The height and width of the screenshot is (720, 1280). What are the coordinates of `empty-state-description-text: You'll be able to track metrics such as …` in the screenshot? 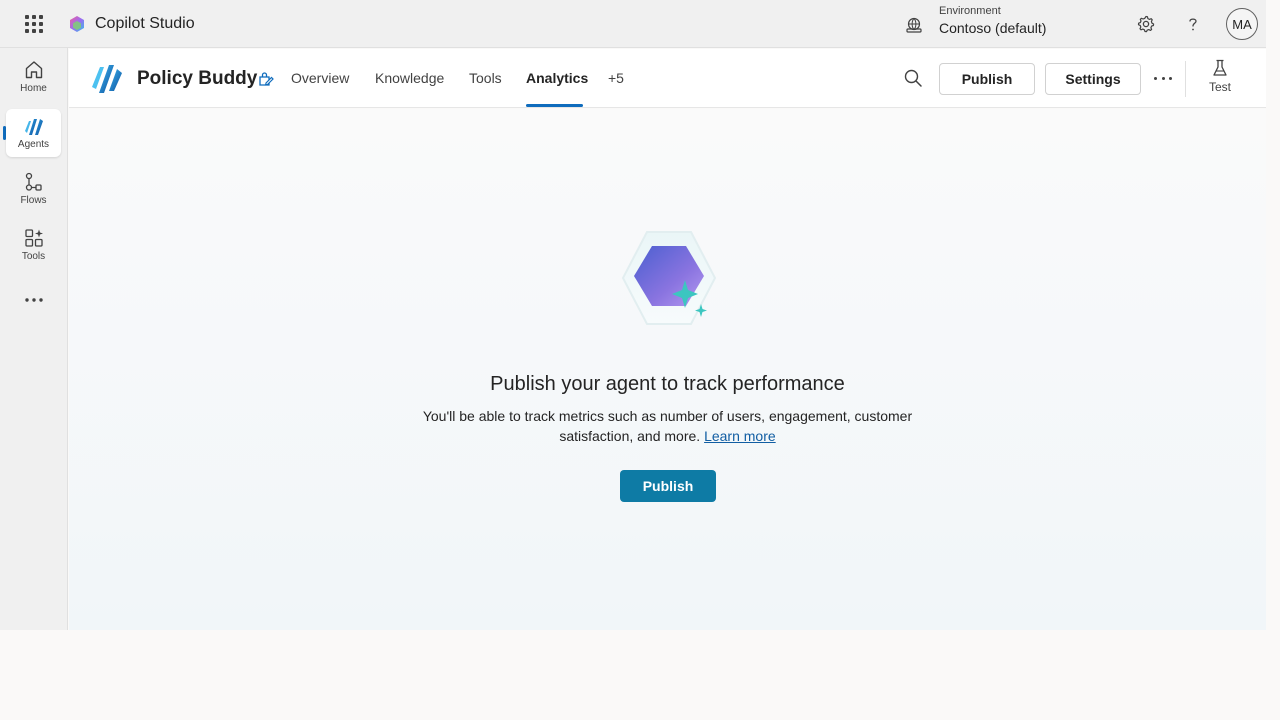 It's located at (667, 426).